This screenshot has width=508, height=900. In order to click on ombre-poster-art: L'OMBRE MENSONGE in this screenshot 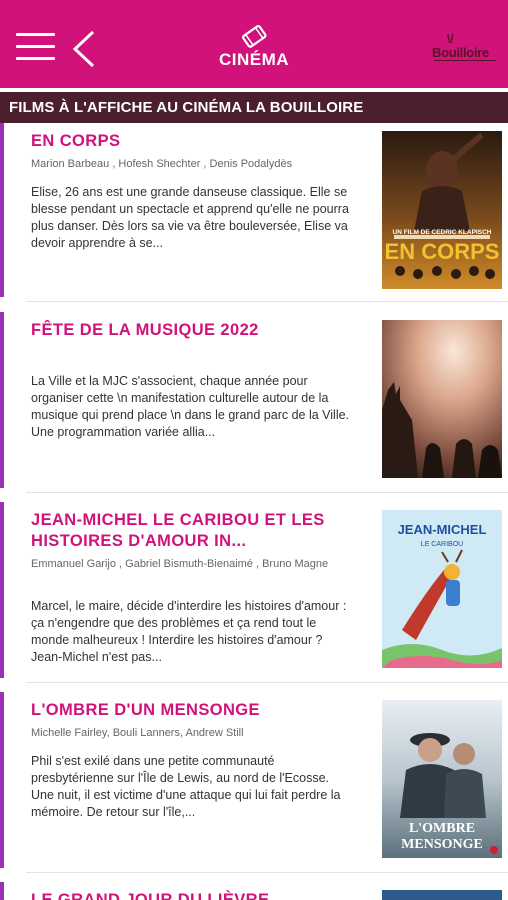, I will do `click(442, 779)`.